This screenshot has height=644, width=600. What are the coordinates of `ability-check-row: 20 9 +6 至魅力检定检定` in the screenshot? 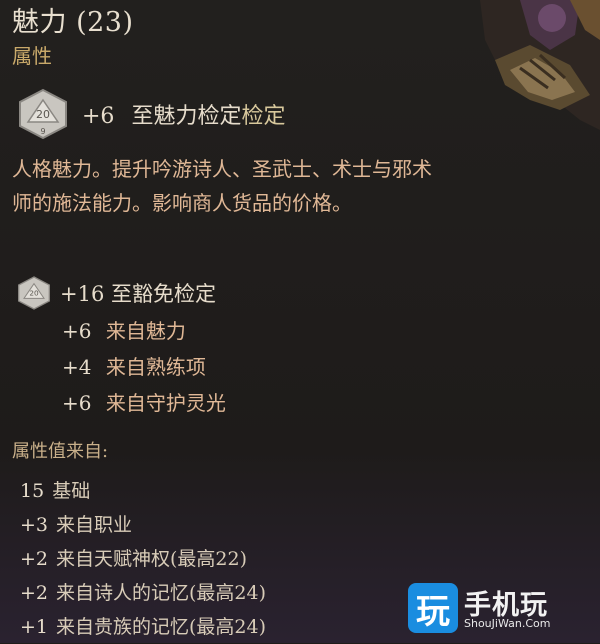 It's located at (150, 114).